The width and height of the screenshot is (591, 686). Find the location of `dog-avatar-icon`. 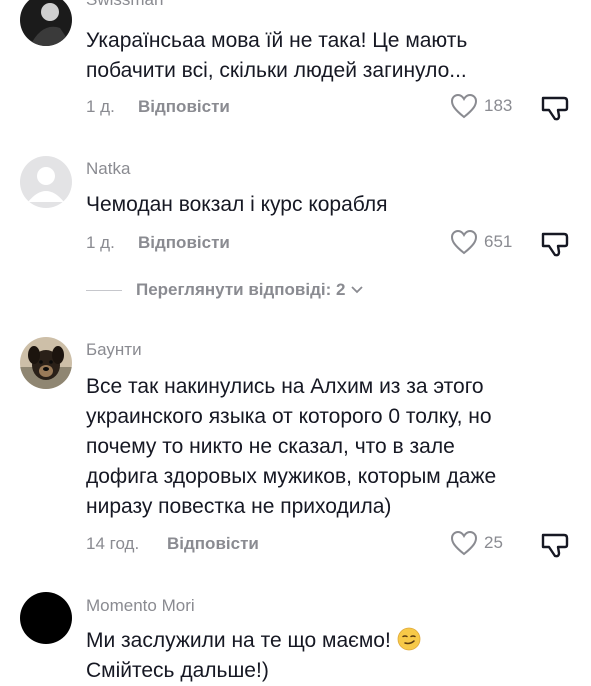

dog-avatar-icon is located at coordinates (46, 363).